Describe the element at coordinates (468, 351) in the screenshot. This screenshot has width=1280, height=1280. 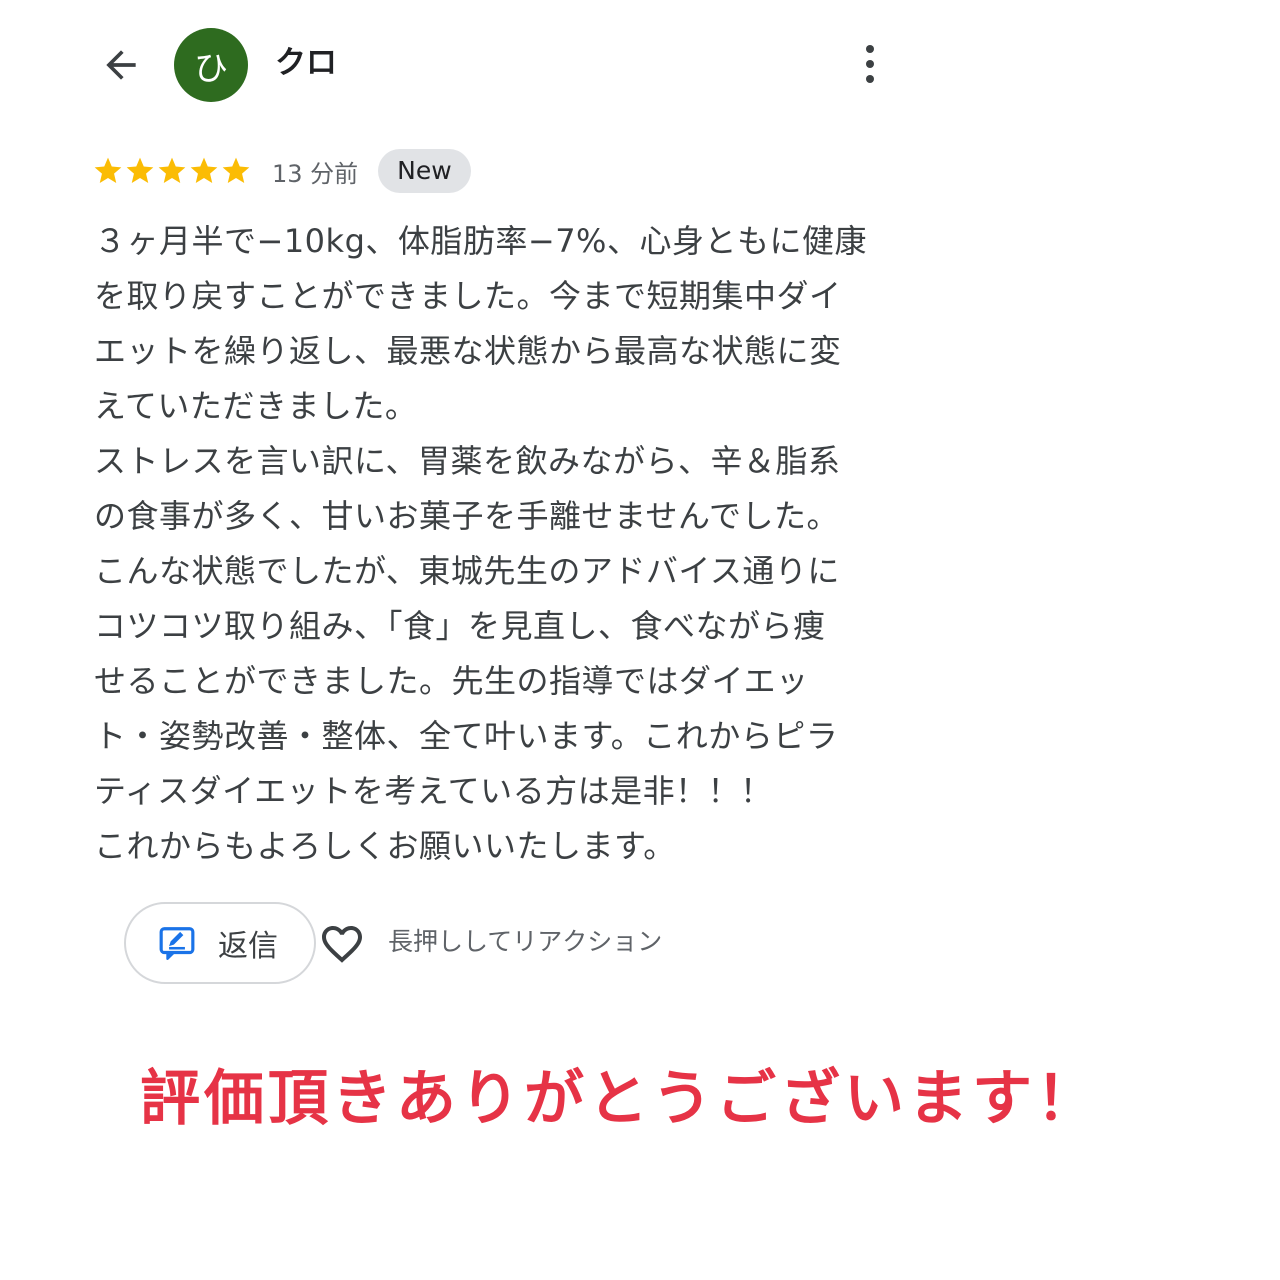
I see `review-line: エットを繰り返し、最悪な状態から最高な状態に変` at that location.